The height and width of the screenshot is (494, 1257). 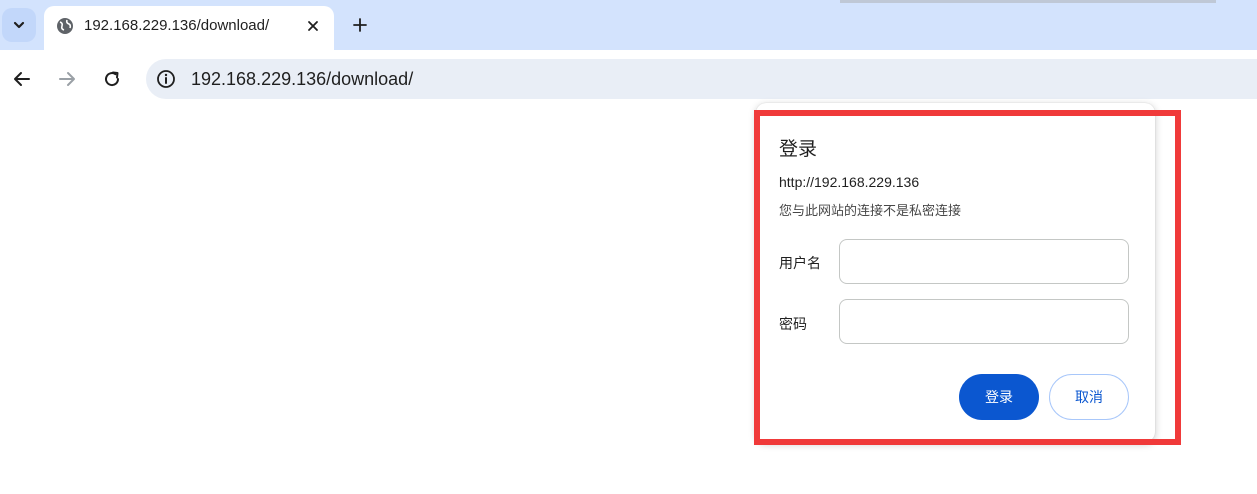 I want to click on tab-title: 192.168.229.136/download/, so click(x=177, y=25).